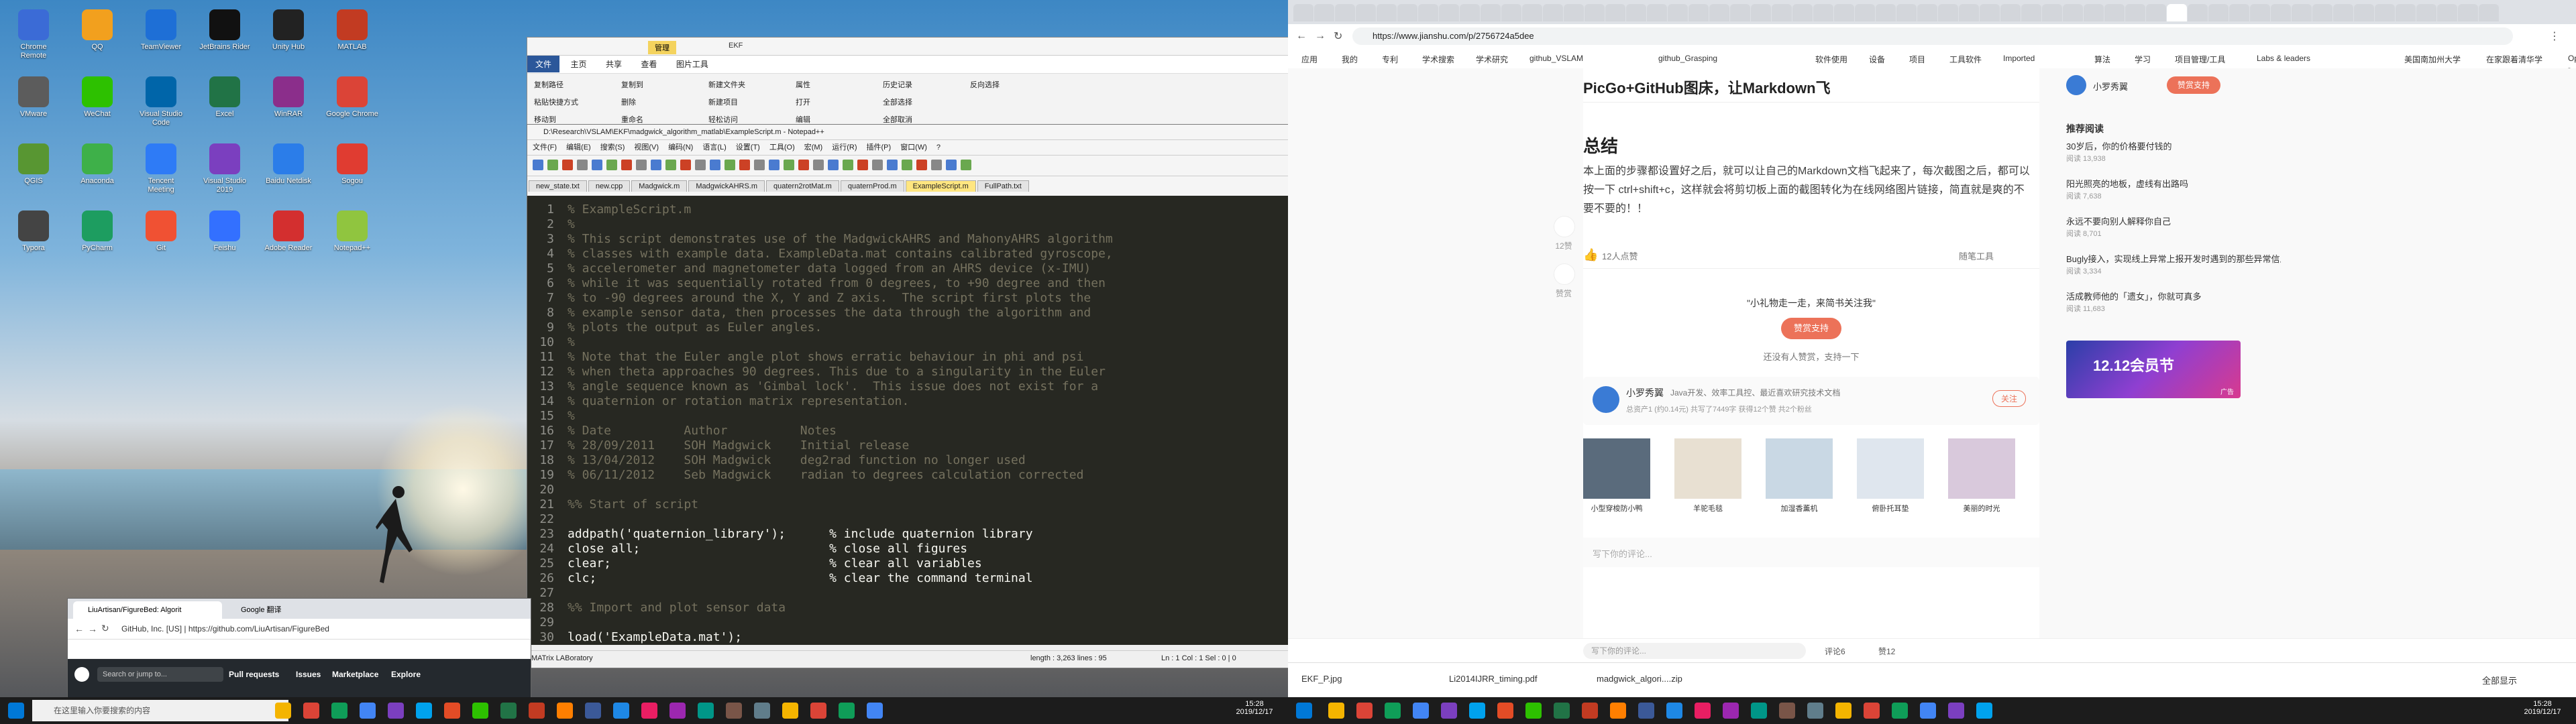 The height and width of the screenshot is (724, 2576). Describe the element at coordinates (1003, 186) in the screenshot. I see `editor-tab: FullPath.txt` at that location.